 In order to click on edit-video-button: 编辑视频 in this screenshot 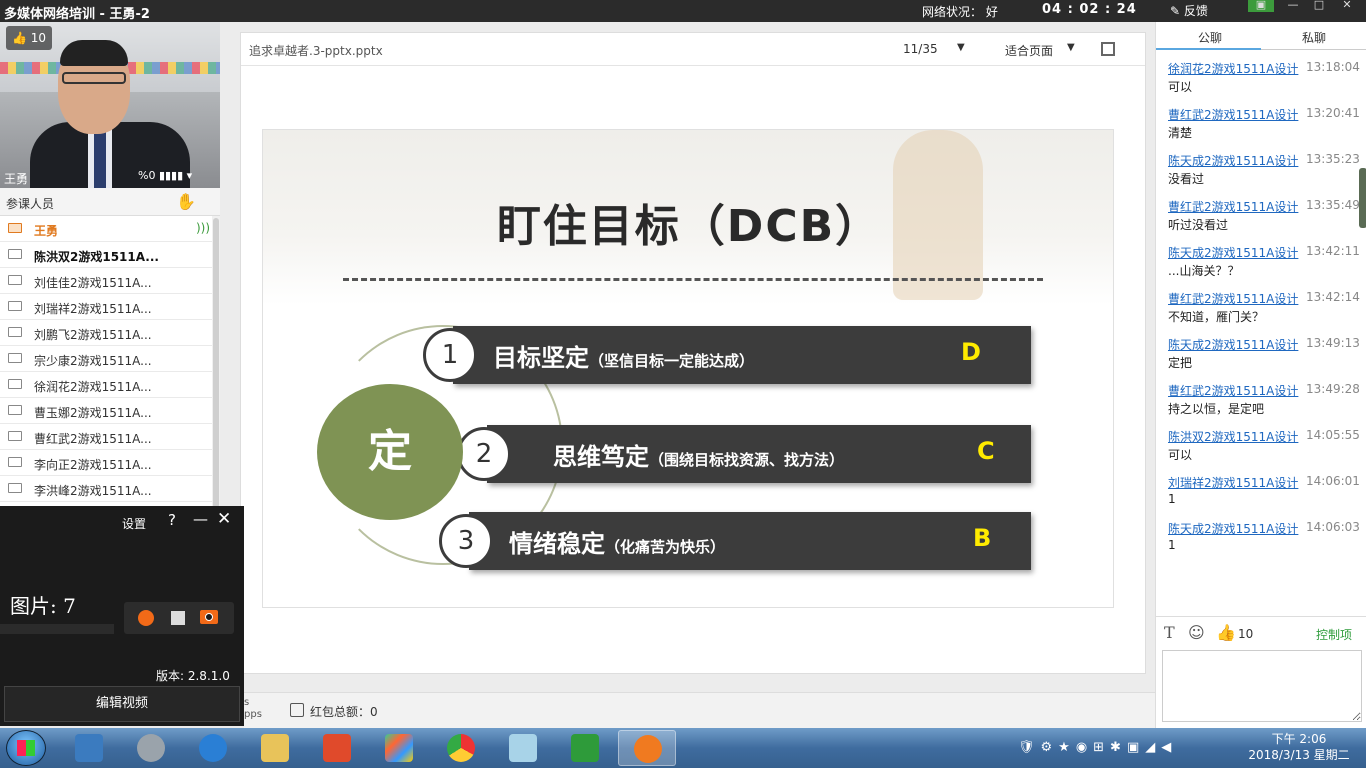, I will do `click(122, 704)`.